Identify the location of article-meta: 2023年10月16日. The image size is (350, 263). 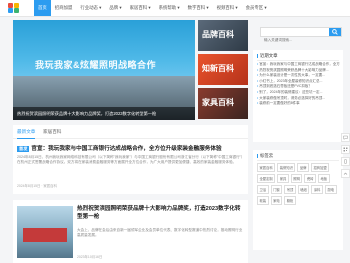
(90, 257).